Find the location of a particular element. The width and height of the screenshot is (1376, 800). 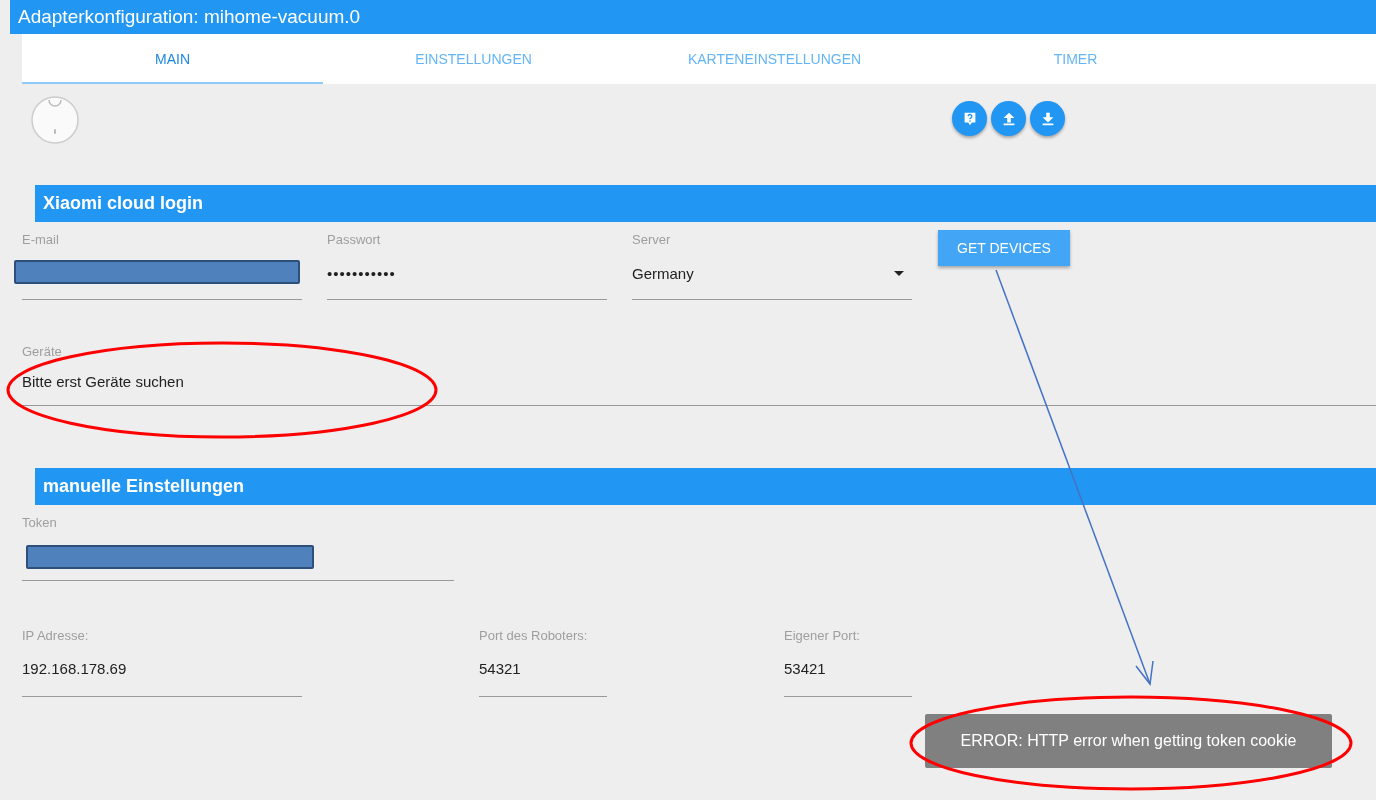

input-field: IP Adresse: 192.168.178.69 is located at coordinates (162, 662).